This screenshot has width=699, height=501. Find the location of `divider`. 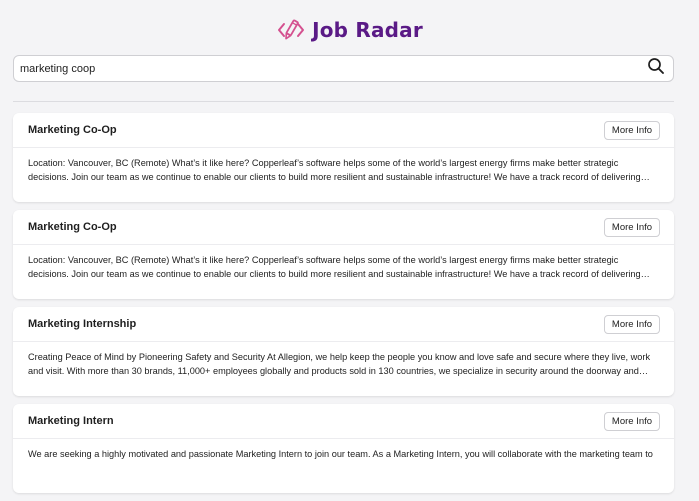

divider is located at coordinates (343, 101).